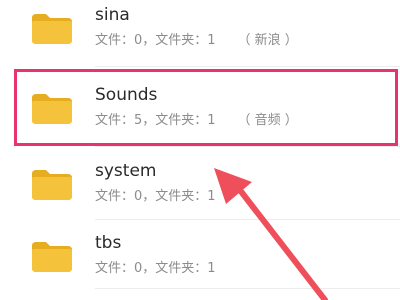  I want to click on folder-name: sina, so click(112, 15).